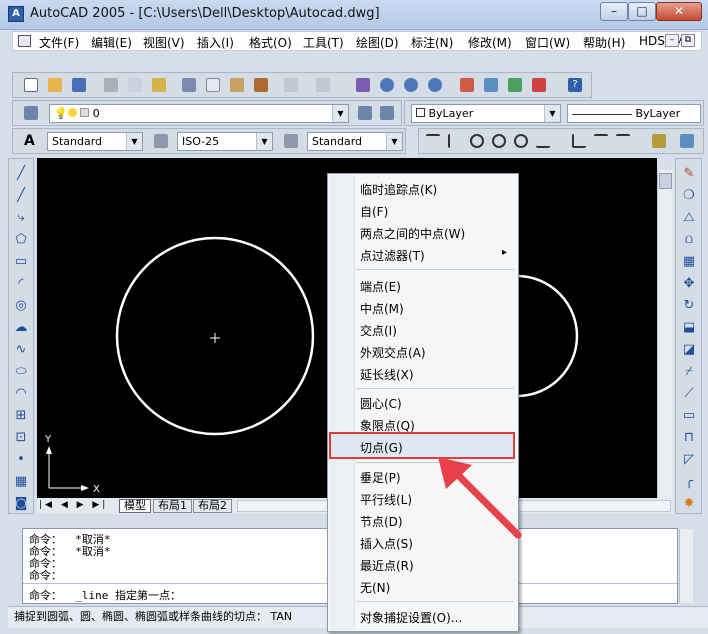  What do you see at coordinates (689, 240) in the screenshot?
I see `offset-icon: ⩍` at bounding box center [689, 240].